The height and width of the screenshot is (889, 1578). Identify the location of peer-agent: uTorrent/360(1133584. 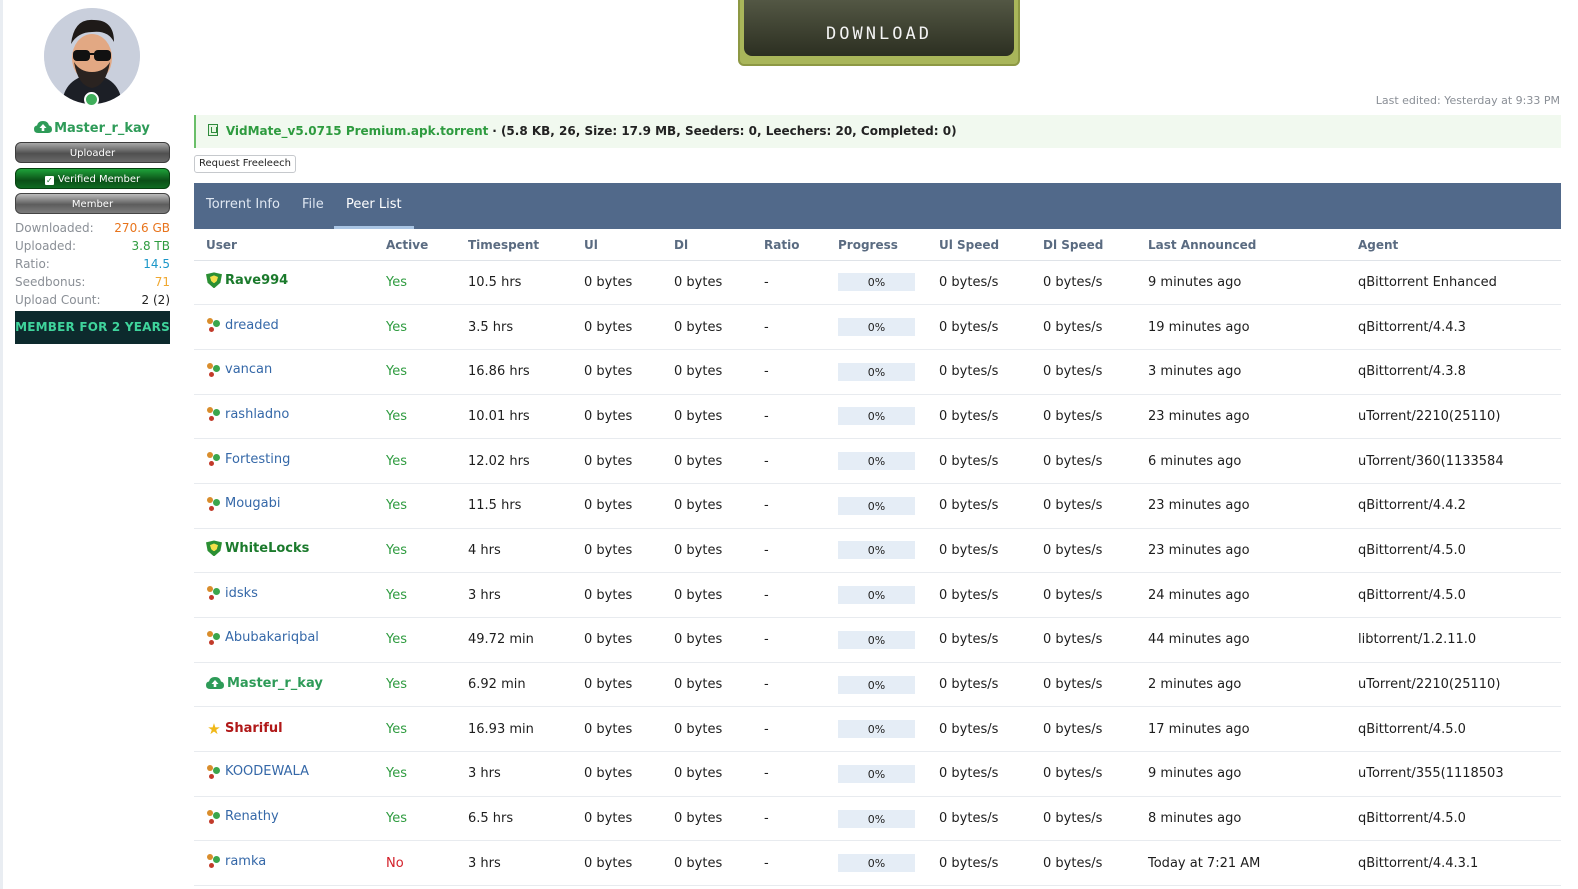
(1431, 461).